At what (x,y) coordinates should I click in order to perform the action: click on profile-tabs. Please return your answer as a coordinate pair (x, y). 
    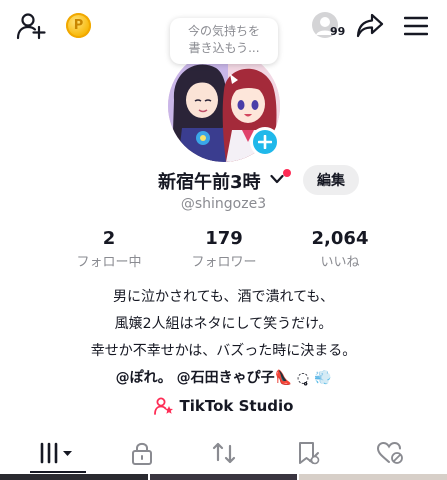
    Looking at the image, I should click on (223, 453).